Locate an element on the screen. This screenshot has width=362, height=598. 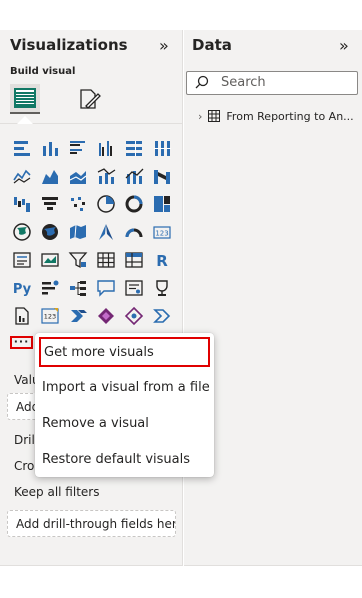
more-options-button: ··· is located at coordinates (21, 342).